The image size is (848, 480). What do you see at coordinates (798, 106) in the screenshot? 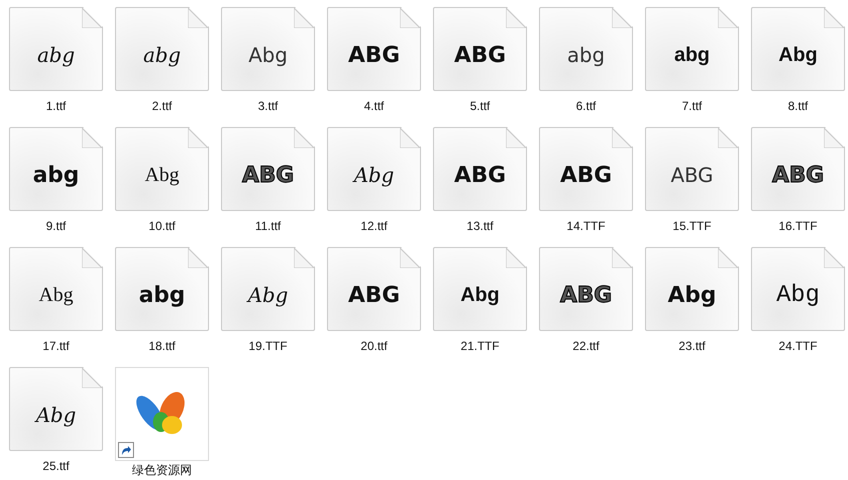
I see `file-name: 8.ttf` at bounding box center [798, 106].